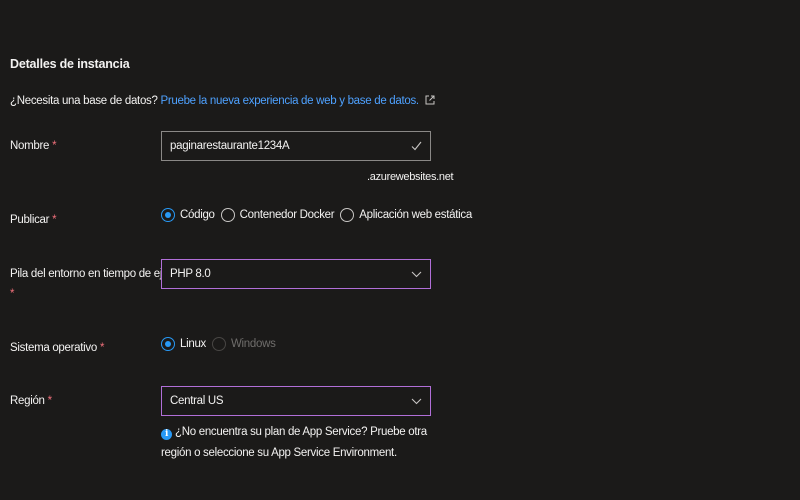  I want to click on name-input: paginarestaurante1234A, so click(296, 146).